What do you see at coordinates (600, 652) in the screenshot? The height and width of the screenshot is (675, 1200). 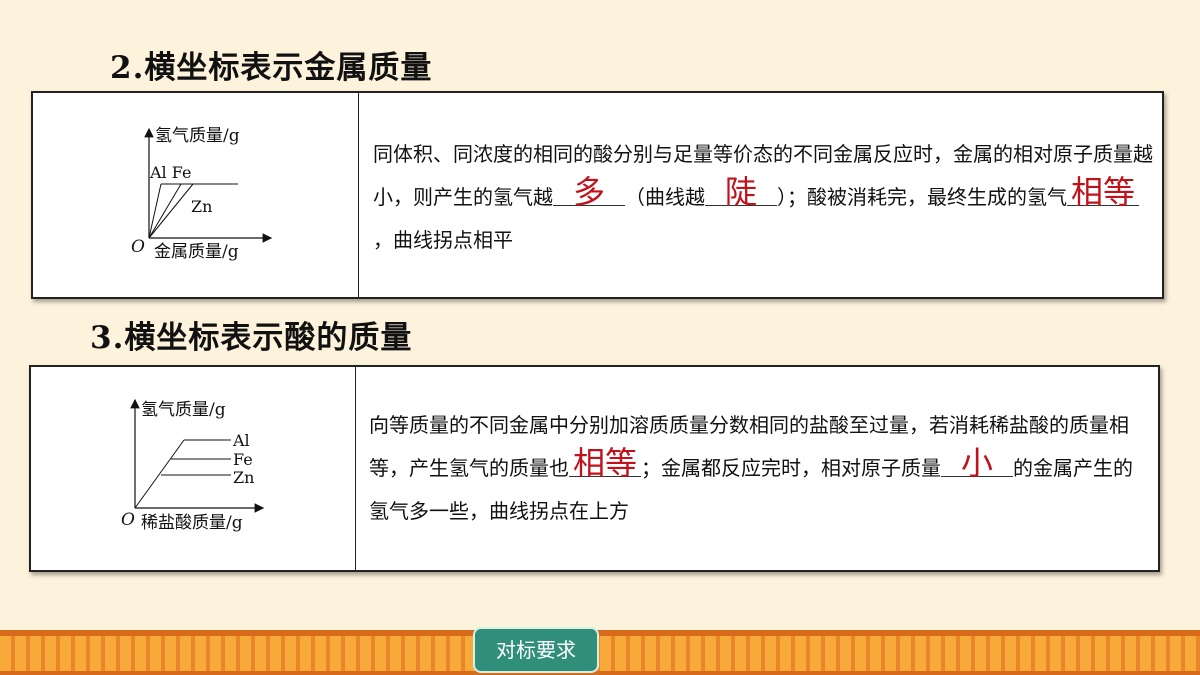 I see `footer-decorative-band` at bounding box center [600, 652].